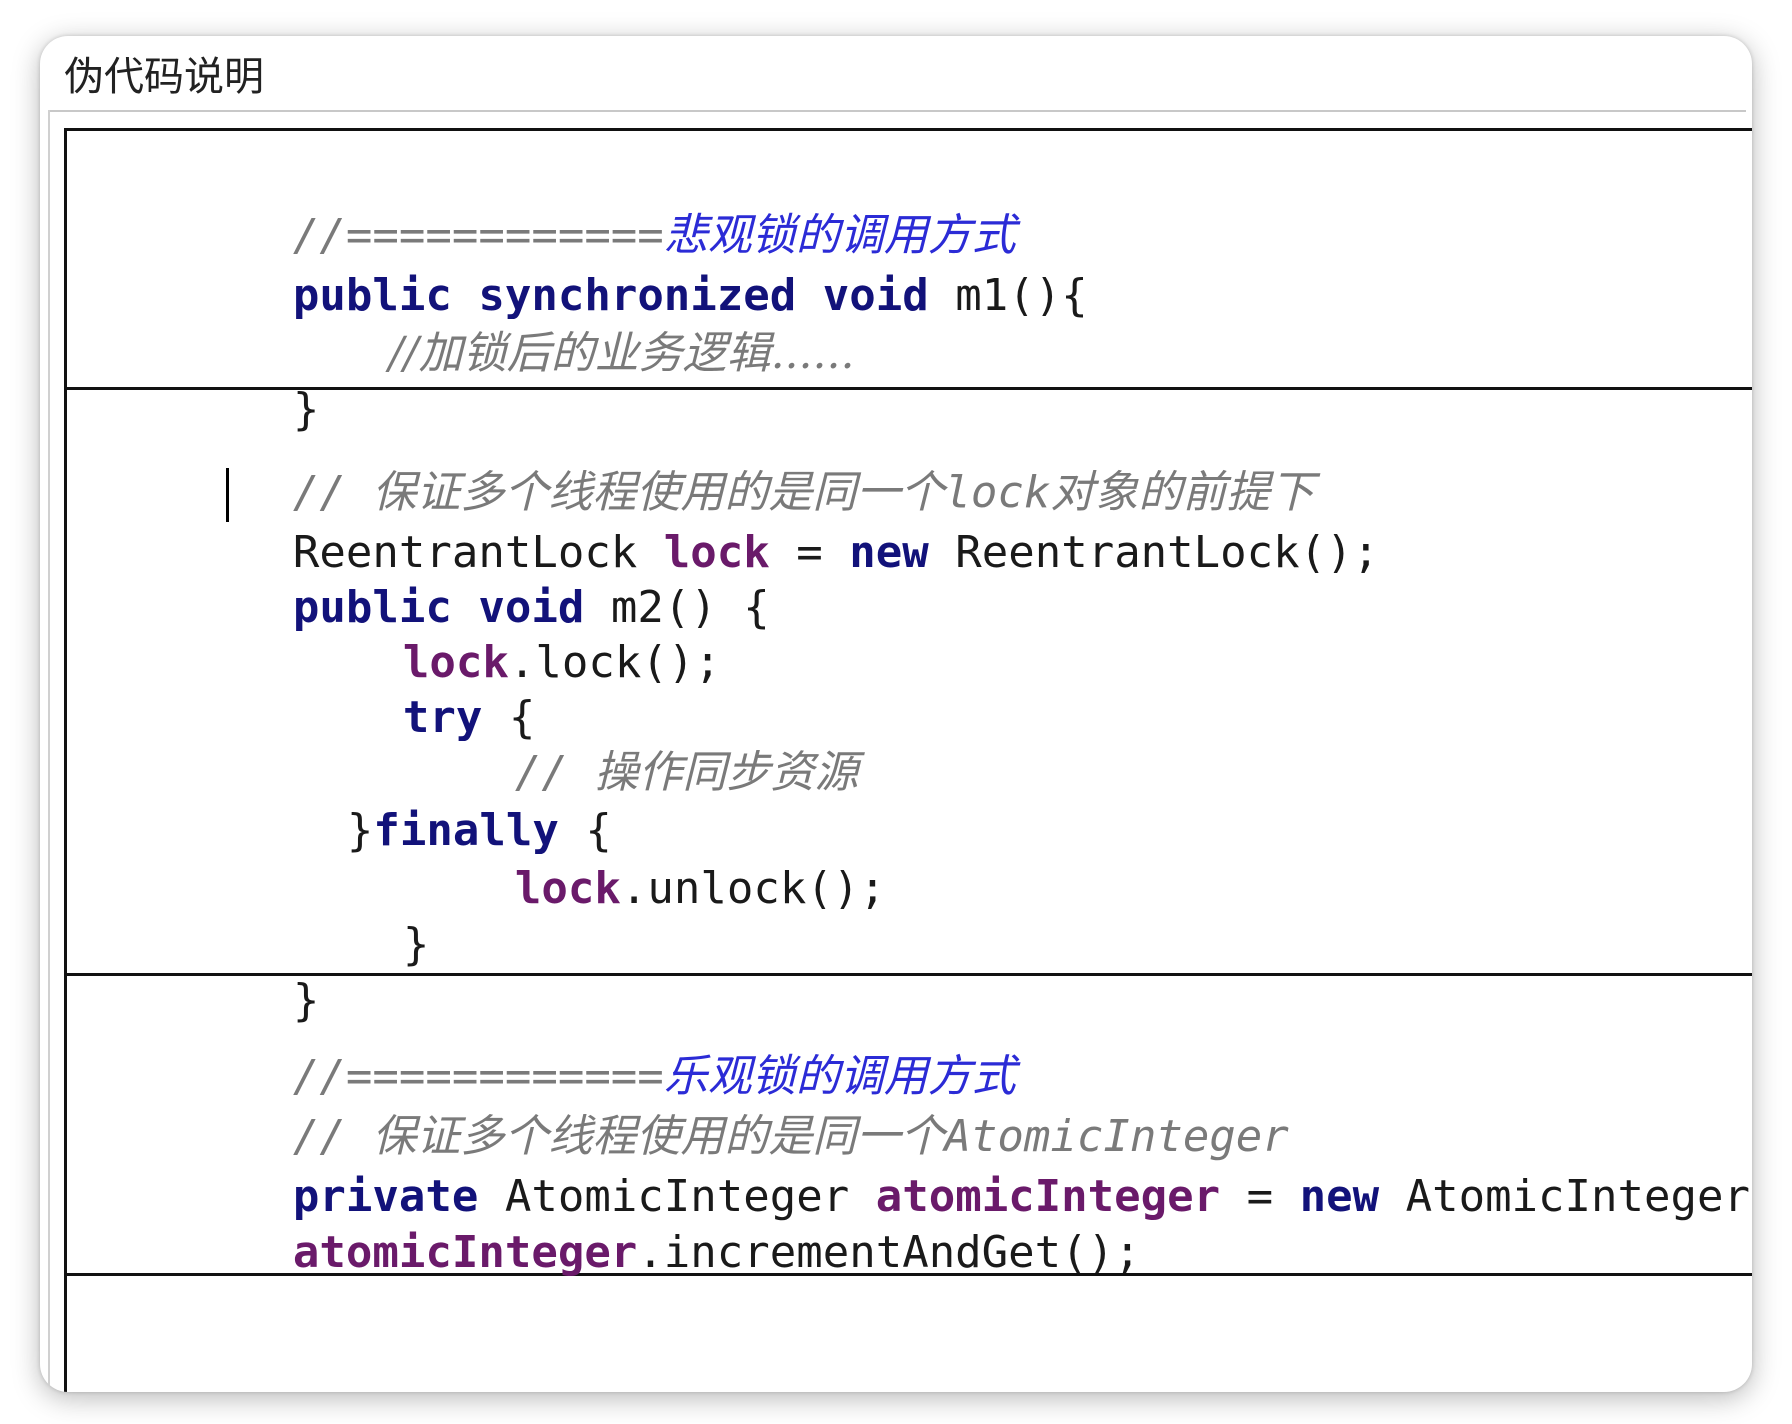  What do you see at coordinates (1021, 295) in the screenshot?
I see `method-signature: m1(){` at bounding box center [1021, 295].